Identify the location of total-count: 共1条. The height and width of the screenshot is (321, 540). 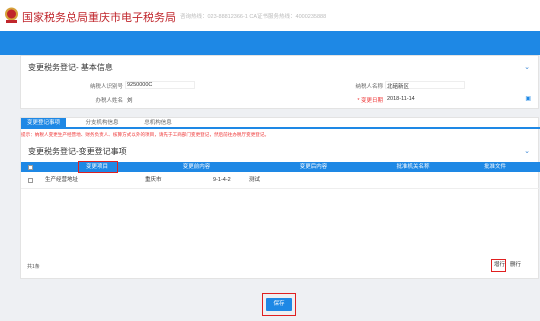
(33, 267).